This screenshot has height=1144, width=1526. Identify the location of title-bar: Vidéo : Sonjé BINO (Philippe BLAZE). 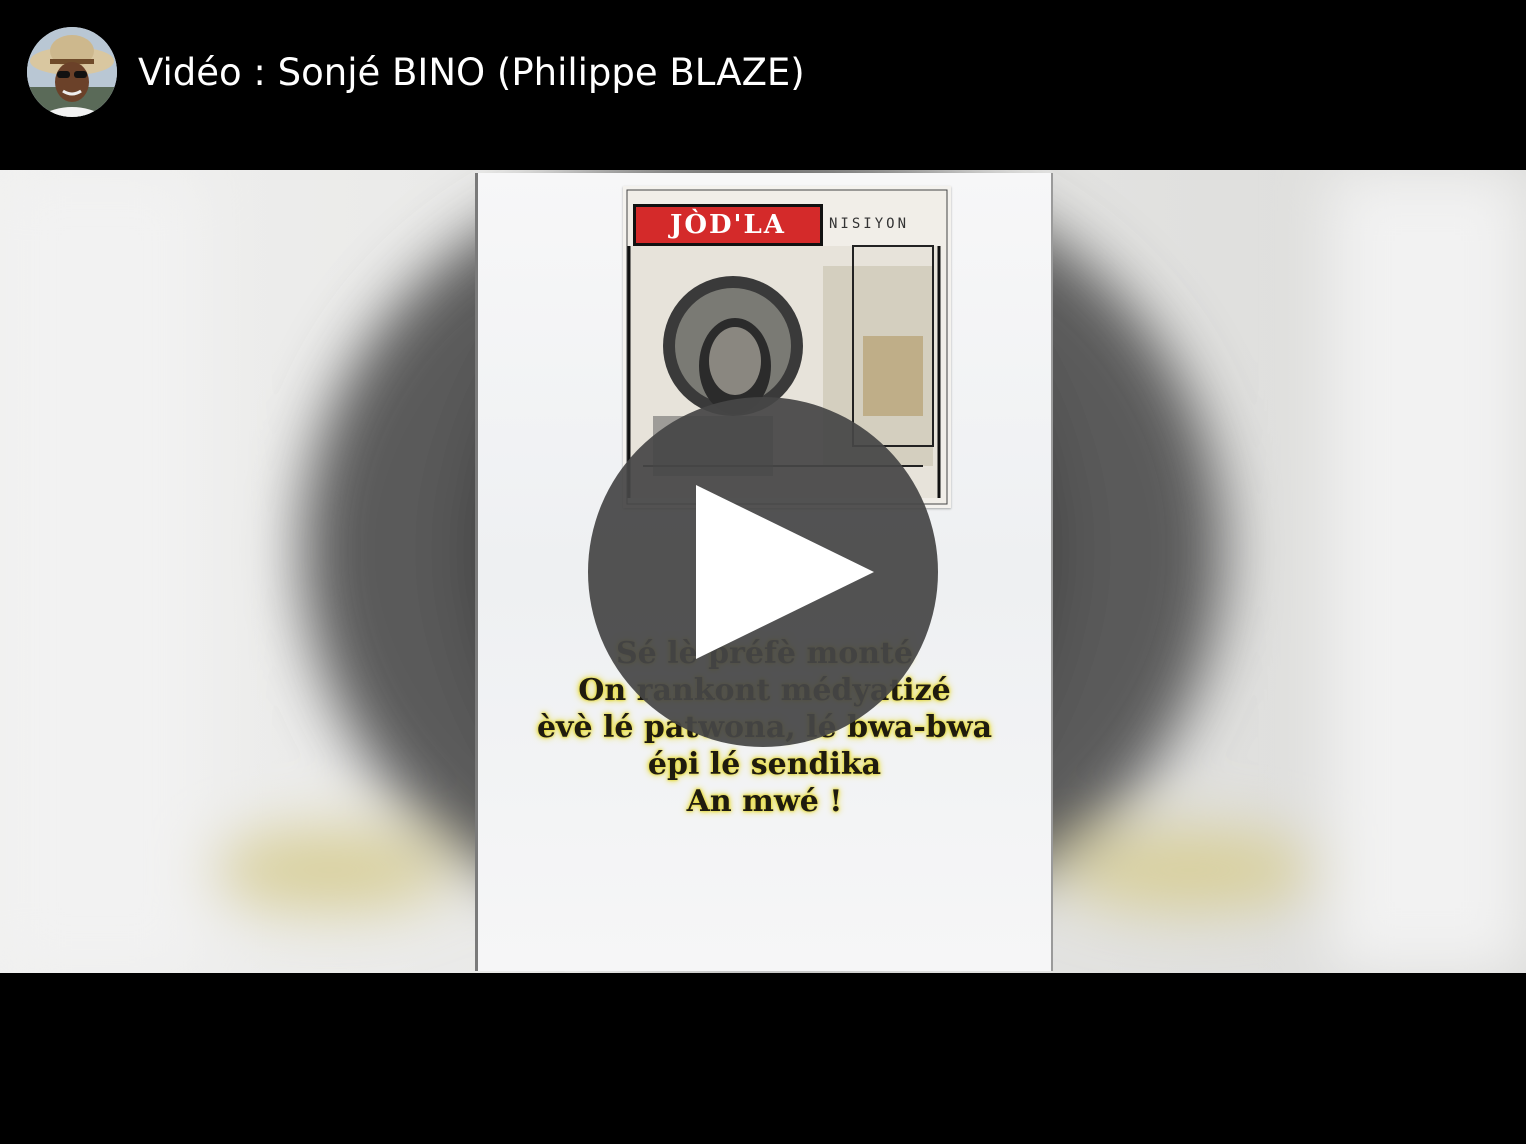
(763, 75).